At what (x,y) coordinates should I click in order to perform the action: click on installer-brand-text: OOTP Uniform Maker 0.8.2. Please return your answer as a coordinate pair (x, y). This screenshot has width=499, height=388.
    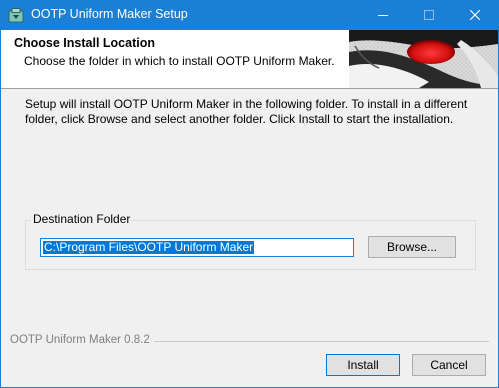
    Looking at the image, I should click on (82, 340).